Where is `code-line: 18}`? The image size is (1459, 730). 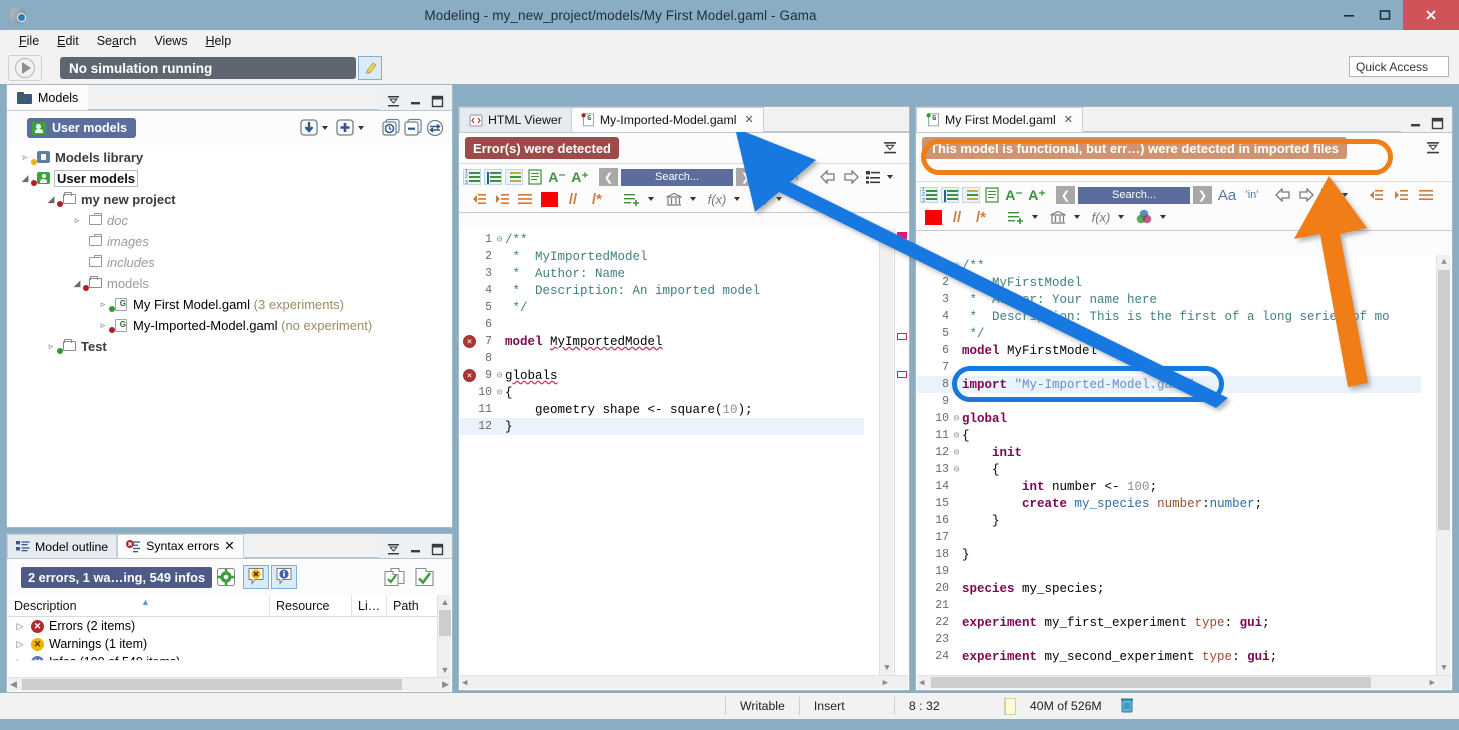 code-line: 18} is located at coordinates (1169, 554).